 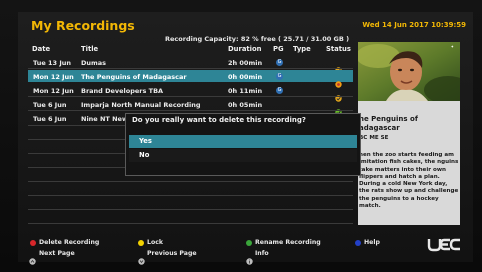 I want to click on status-recording-icon, so click(x=338, y=80).